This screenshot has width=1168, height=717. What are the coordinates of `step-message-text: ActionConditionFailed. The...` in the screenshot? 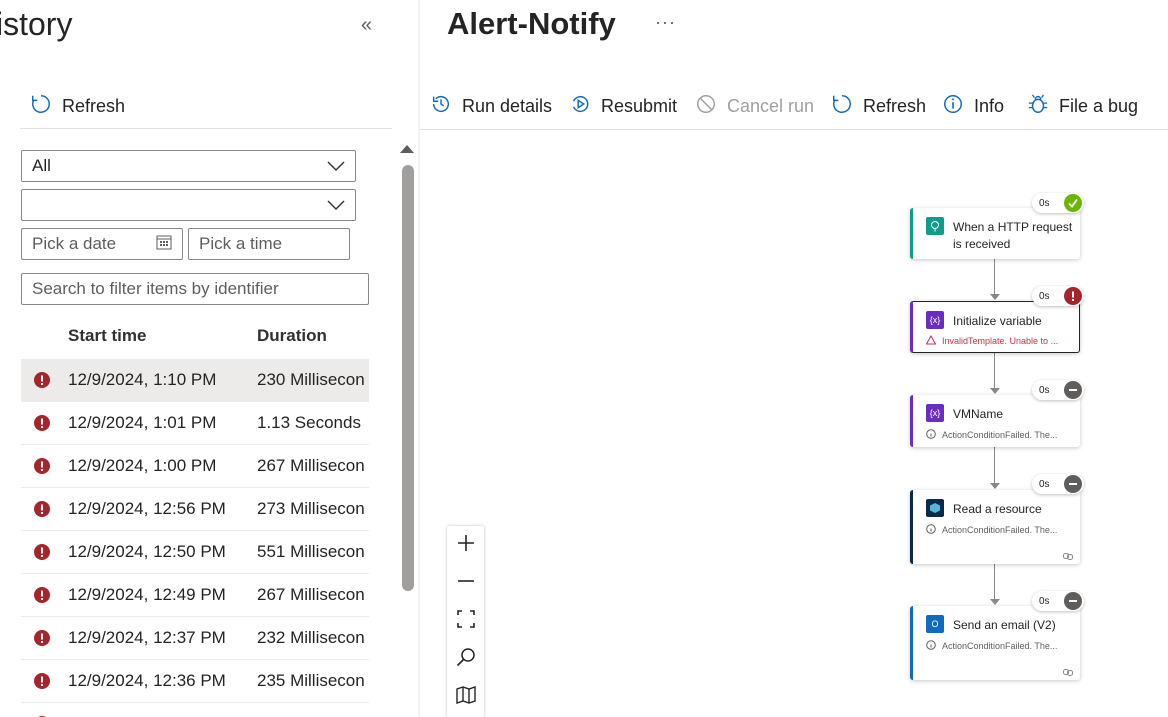 It's located at (1000, 435).